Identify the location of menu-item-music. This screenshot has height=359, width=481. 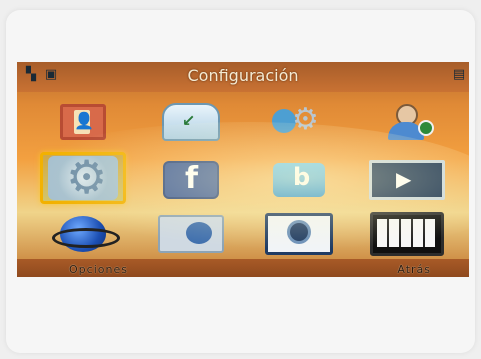
(407, 234).